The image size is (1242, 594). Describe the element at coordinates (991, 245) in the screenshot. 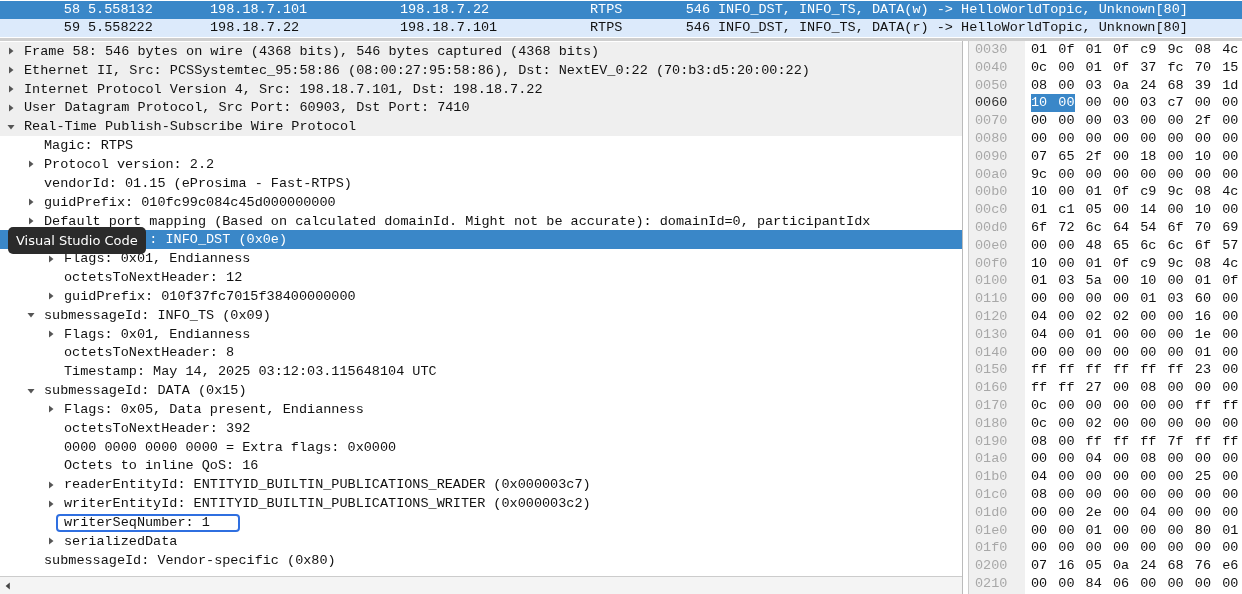

I see `hex-offset: 00e0` at that location.